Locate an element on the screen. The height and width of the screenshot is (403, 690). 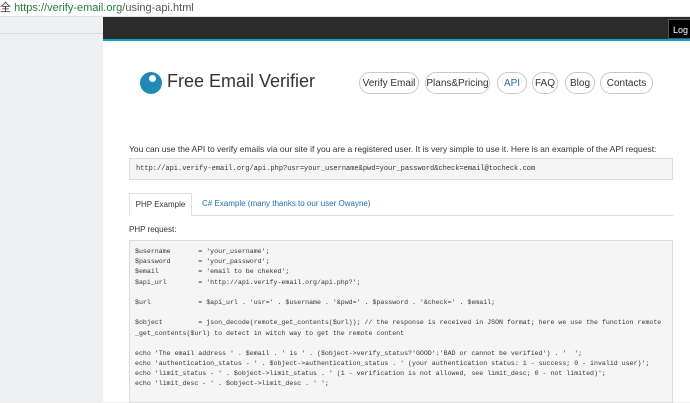
tab-php-example: PHP Example is located at coordinates (160, 204).